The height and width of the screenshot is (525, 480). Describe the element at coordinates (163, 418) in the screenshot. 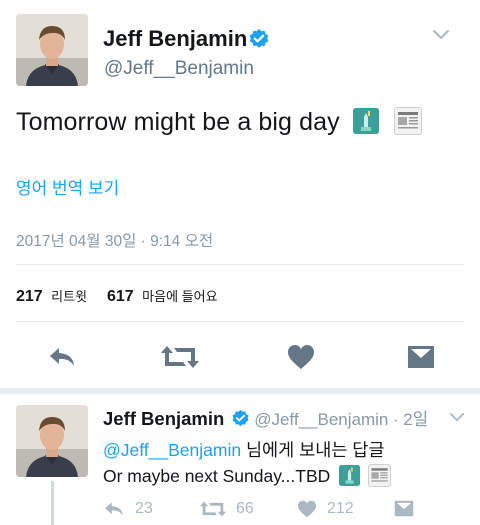

I see `reply-author-name: Jeff Benjamin` at that location.